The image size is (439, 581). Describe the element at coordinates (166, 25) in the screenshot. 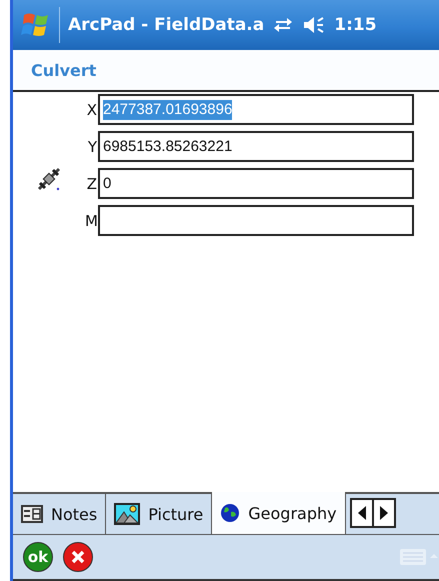

I see `window-title: ArcPad - FieldData.a` at that location.